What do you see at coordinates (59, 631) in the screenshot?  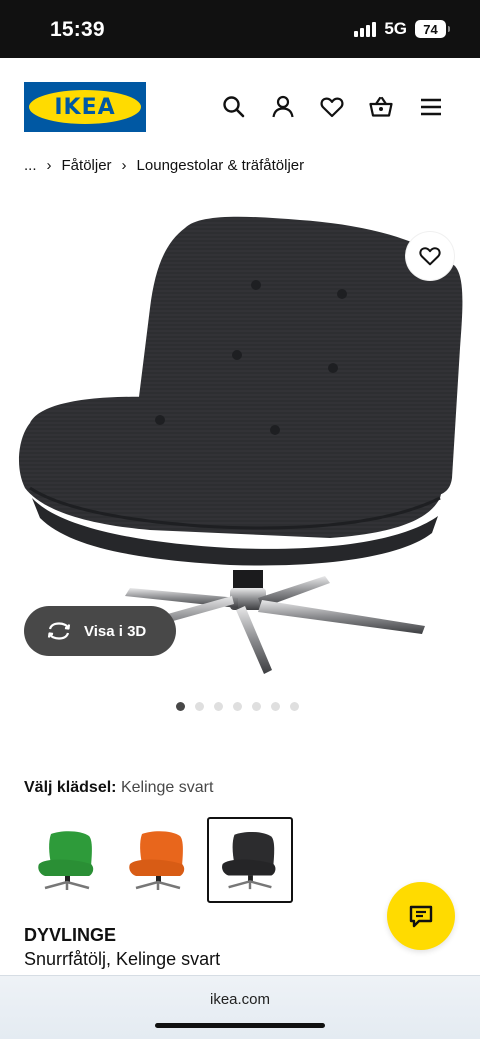 I see `rotate-3d-icon` at bounding box center [59, 631].